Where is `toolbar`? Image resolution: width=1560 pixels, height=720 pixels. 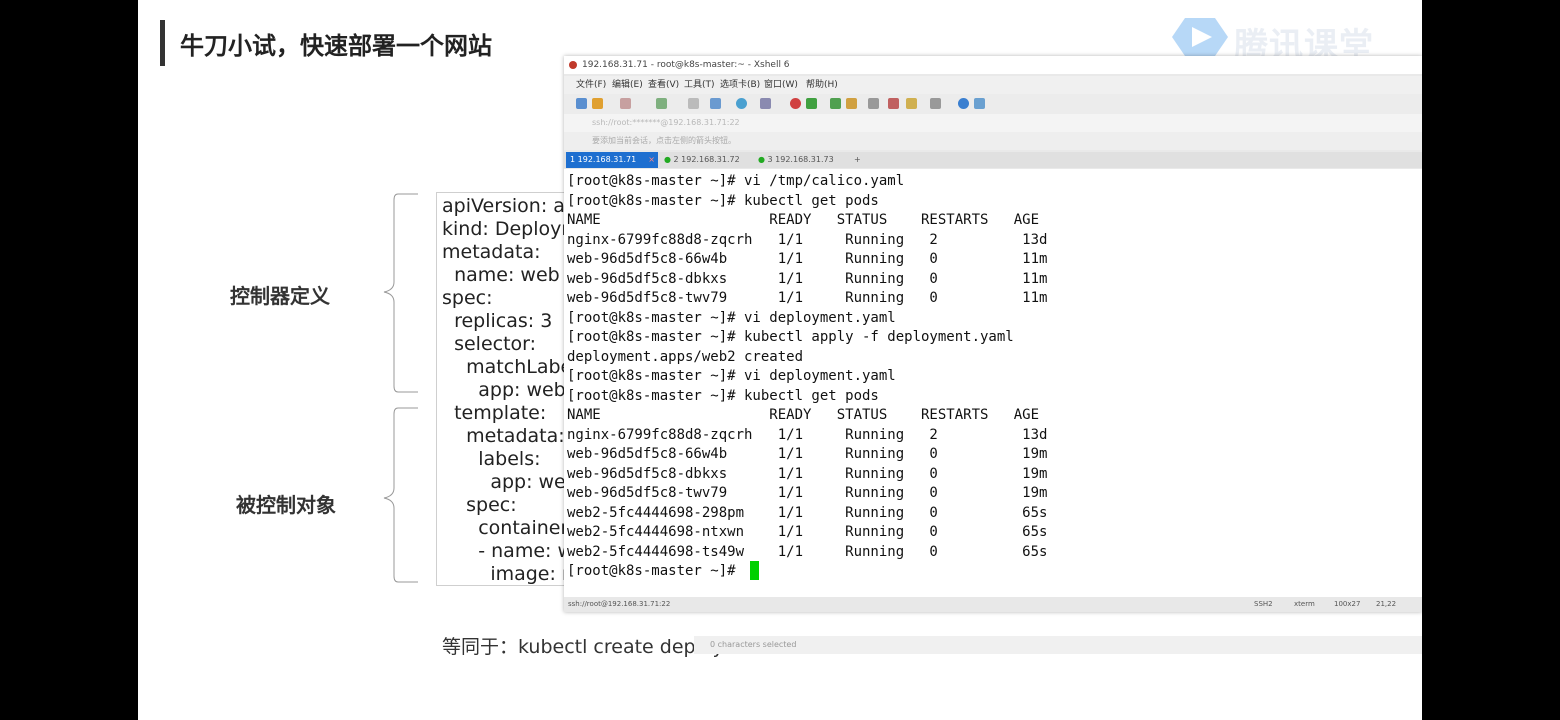
toolbar is located at coordinates (993, 104).